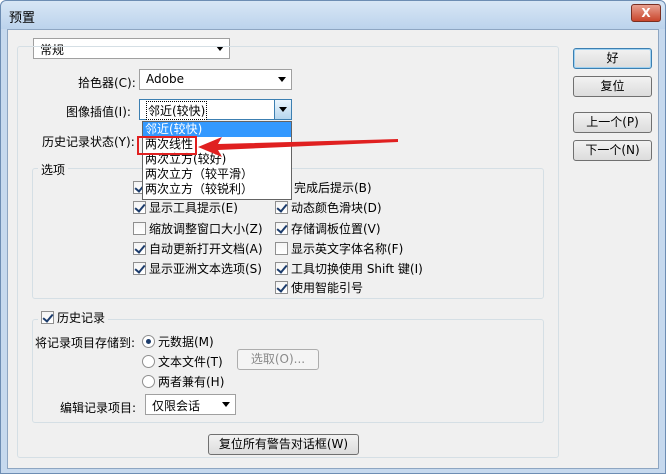  I want to click on edit-history-label: 编辑记录项目:, so click(98, 408).